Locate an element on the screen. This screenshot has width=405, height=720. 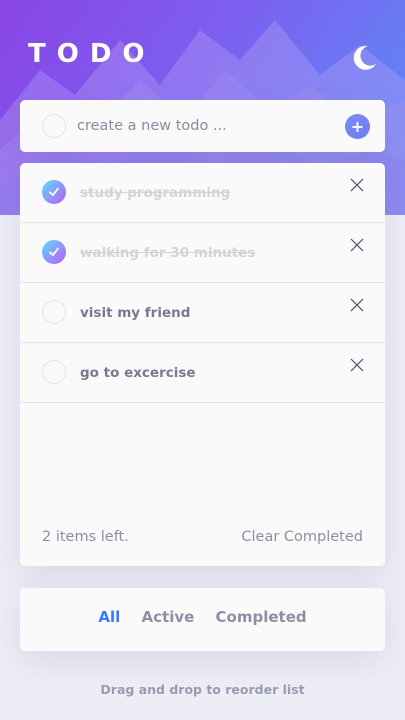
filter-all: All is located at coordinates (109, 617).